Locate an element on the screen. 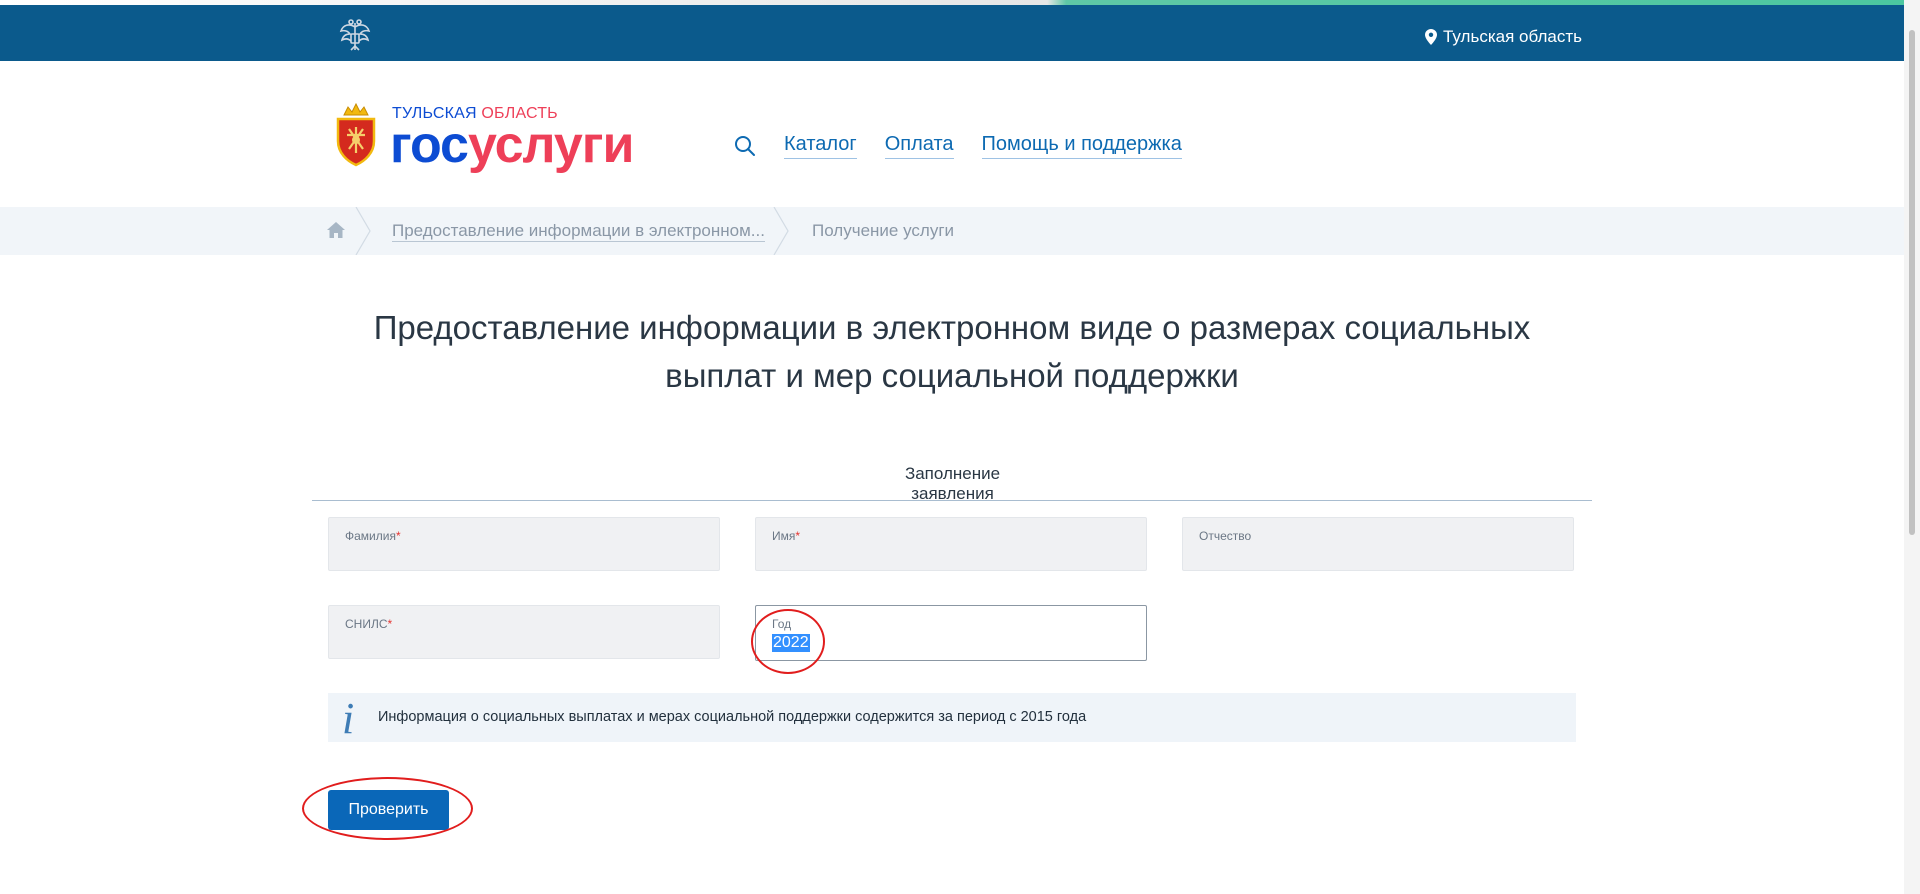 Image resolution: width=1920 pixels, height=894 pixels. lastname-input is located at coordinates (523, 556).